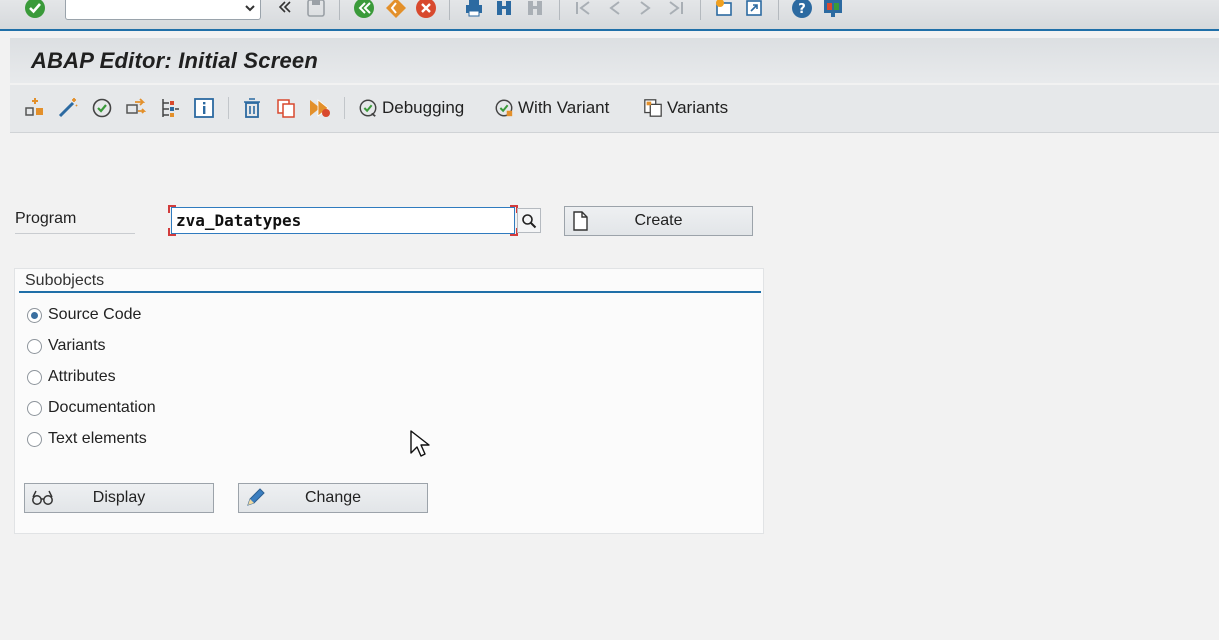 The height and width of the screenshot is (640, 1219). I want to click on debugging-button: Debugging, so click(411, 108).